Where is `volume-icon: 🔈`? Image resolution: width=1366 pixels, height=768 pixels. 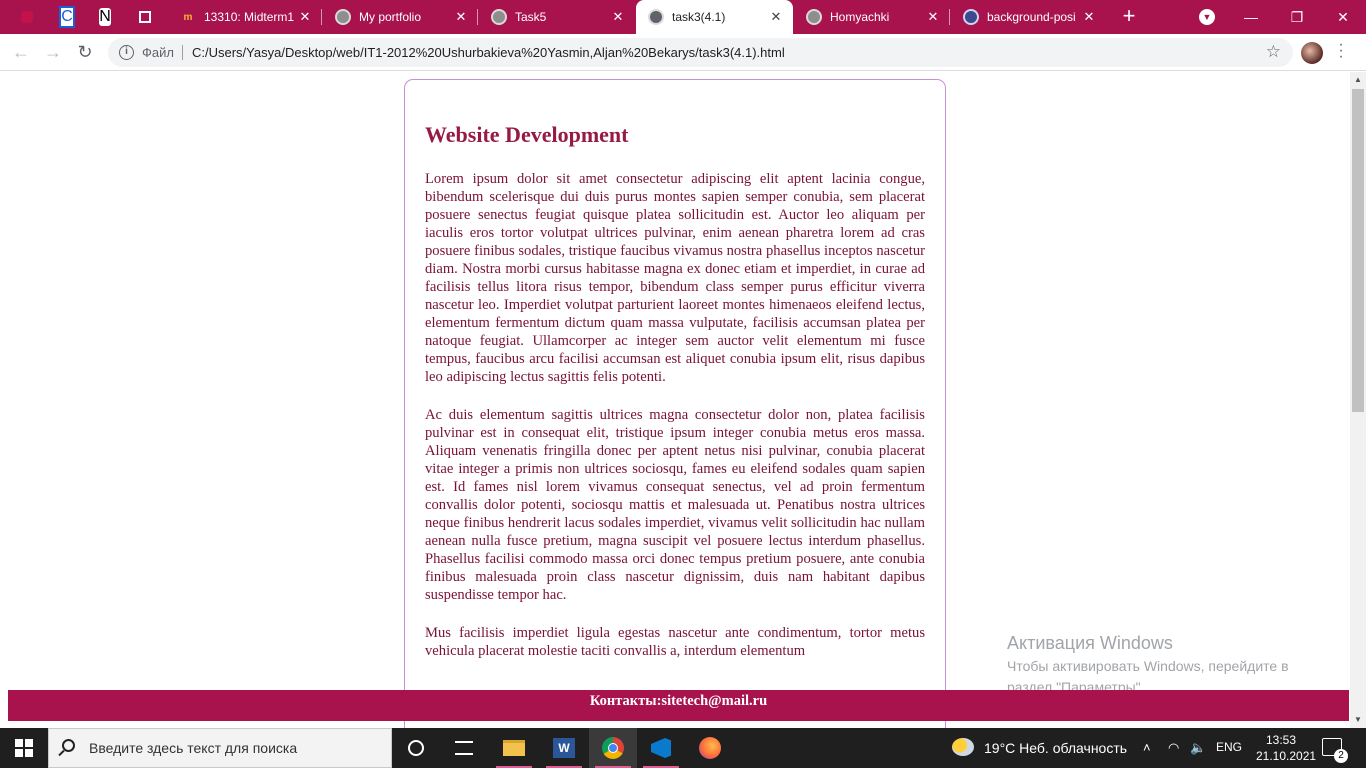 volume-icon: 🔈 is located at coordinates (1198, 748).